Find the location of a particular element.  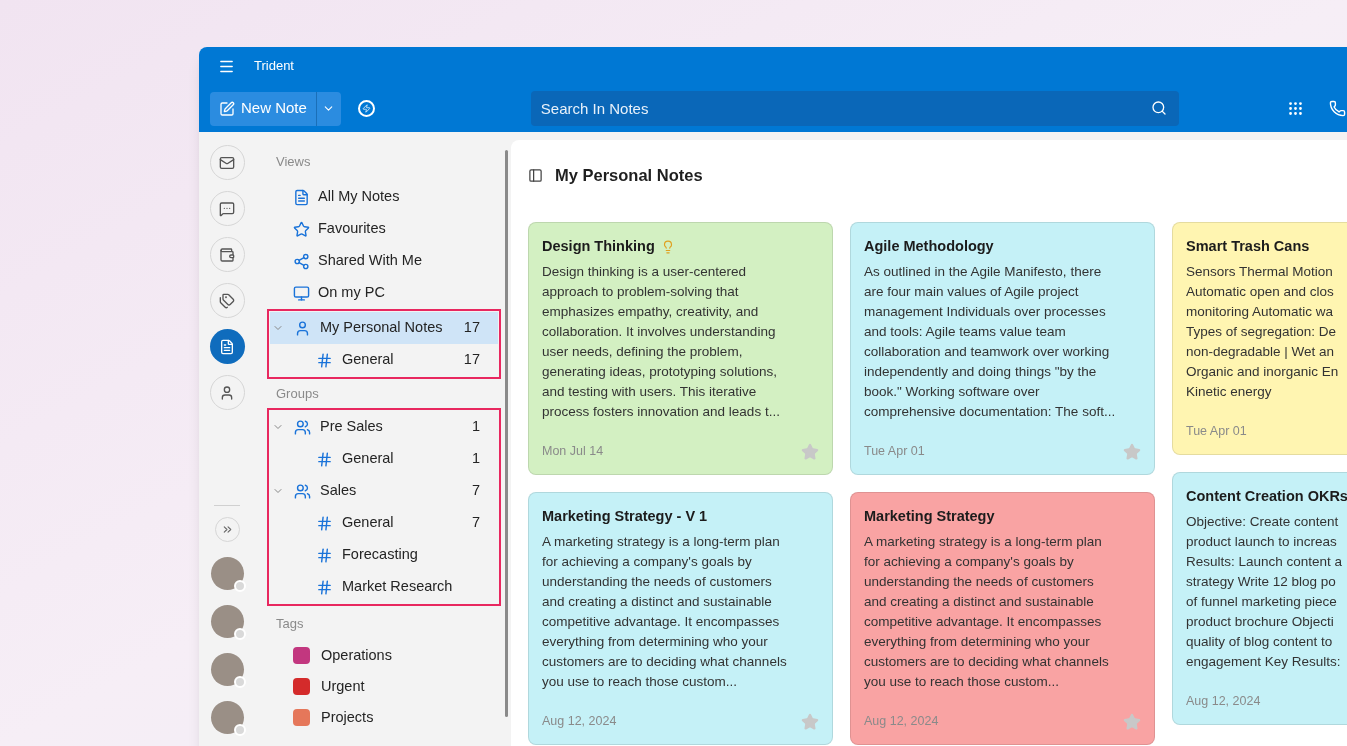

nav-item: General 1 is located at coordinates (384, 459).